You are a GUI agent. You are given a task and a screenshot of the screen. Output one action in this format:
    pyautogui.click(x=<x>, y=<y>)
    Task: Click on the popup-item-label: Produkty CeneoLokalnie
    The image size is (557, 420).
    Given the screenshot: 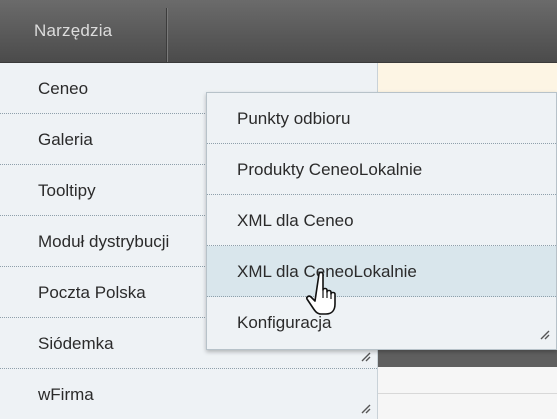 What is the action you would take?
    pyautogui.click(x=330, y=169)
    